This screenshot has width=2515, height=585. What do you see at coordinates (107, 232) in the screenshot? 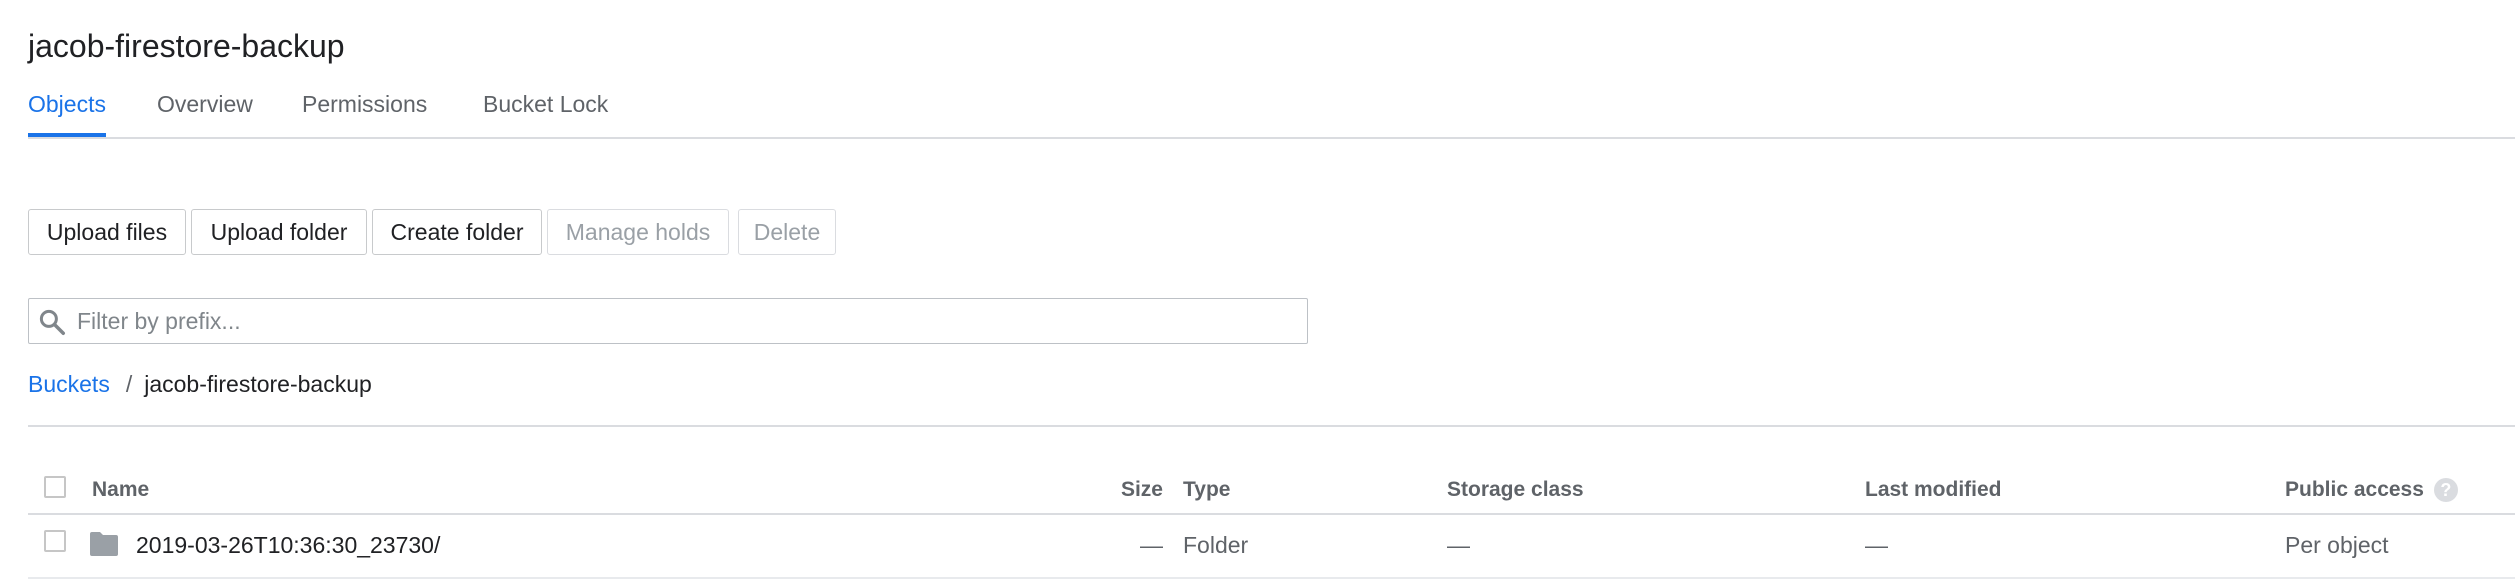
I see `upload-files-button: Upload files` at bounding box center [107, 232].